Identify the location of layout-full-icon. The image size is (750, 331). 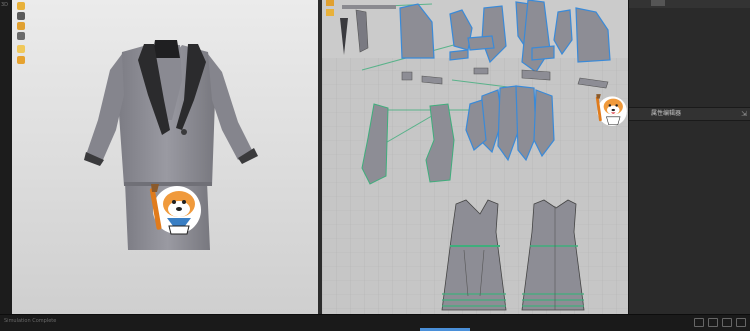
(741, 322).